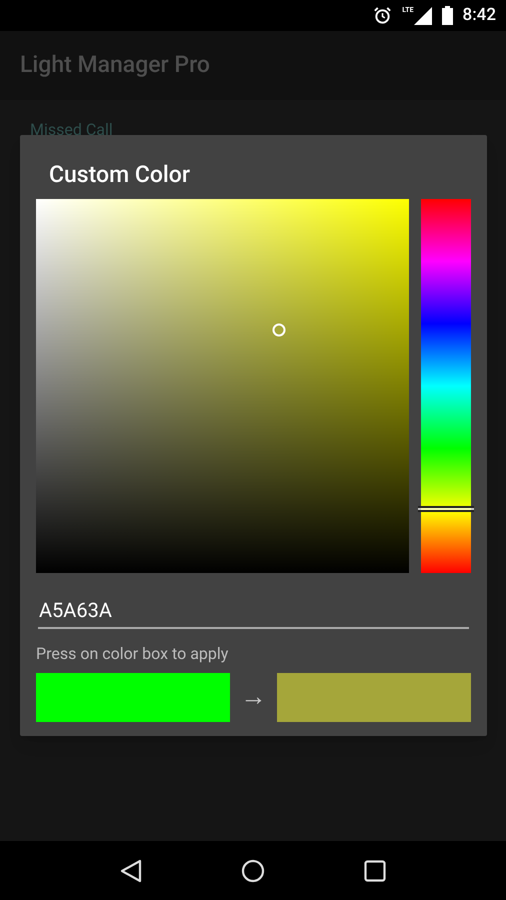 Image resolution: width=506 pixels, height=900 pixels. I want to click on arrow-glyph: →, so click(254, 697).